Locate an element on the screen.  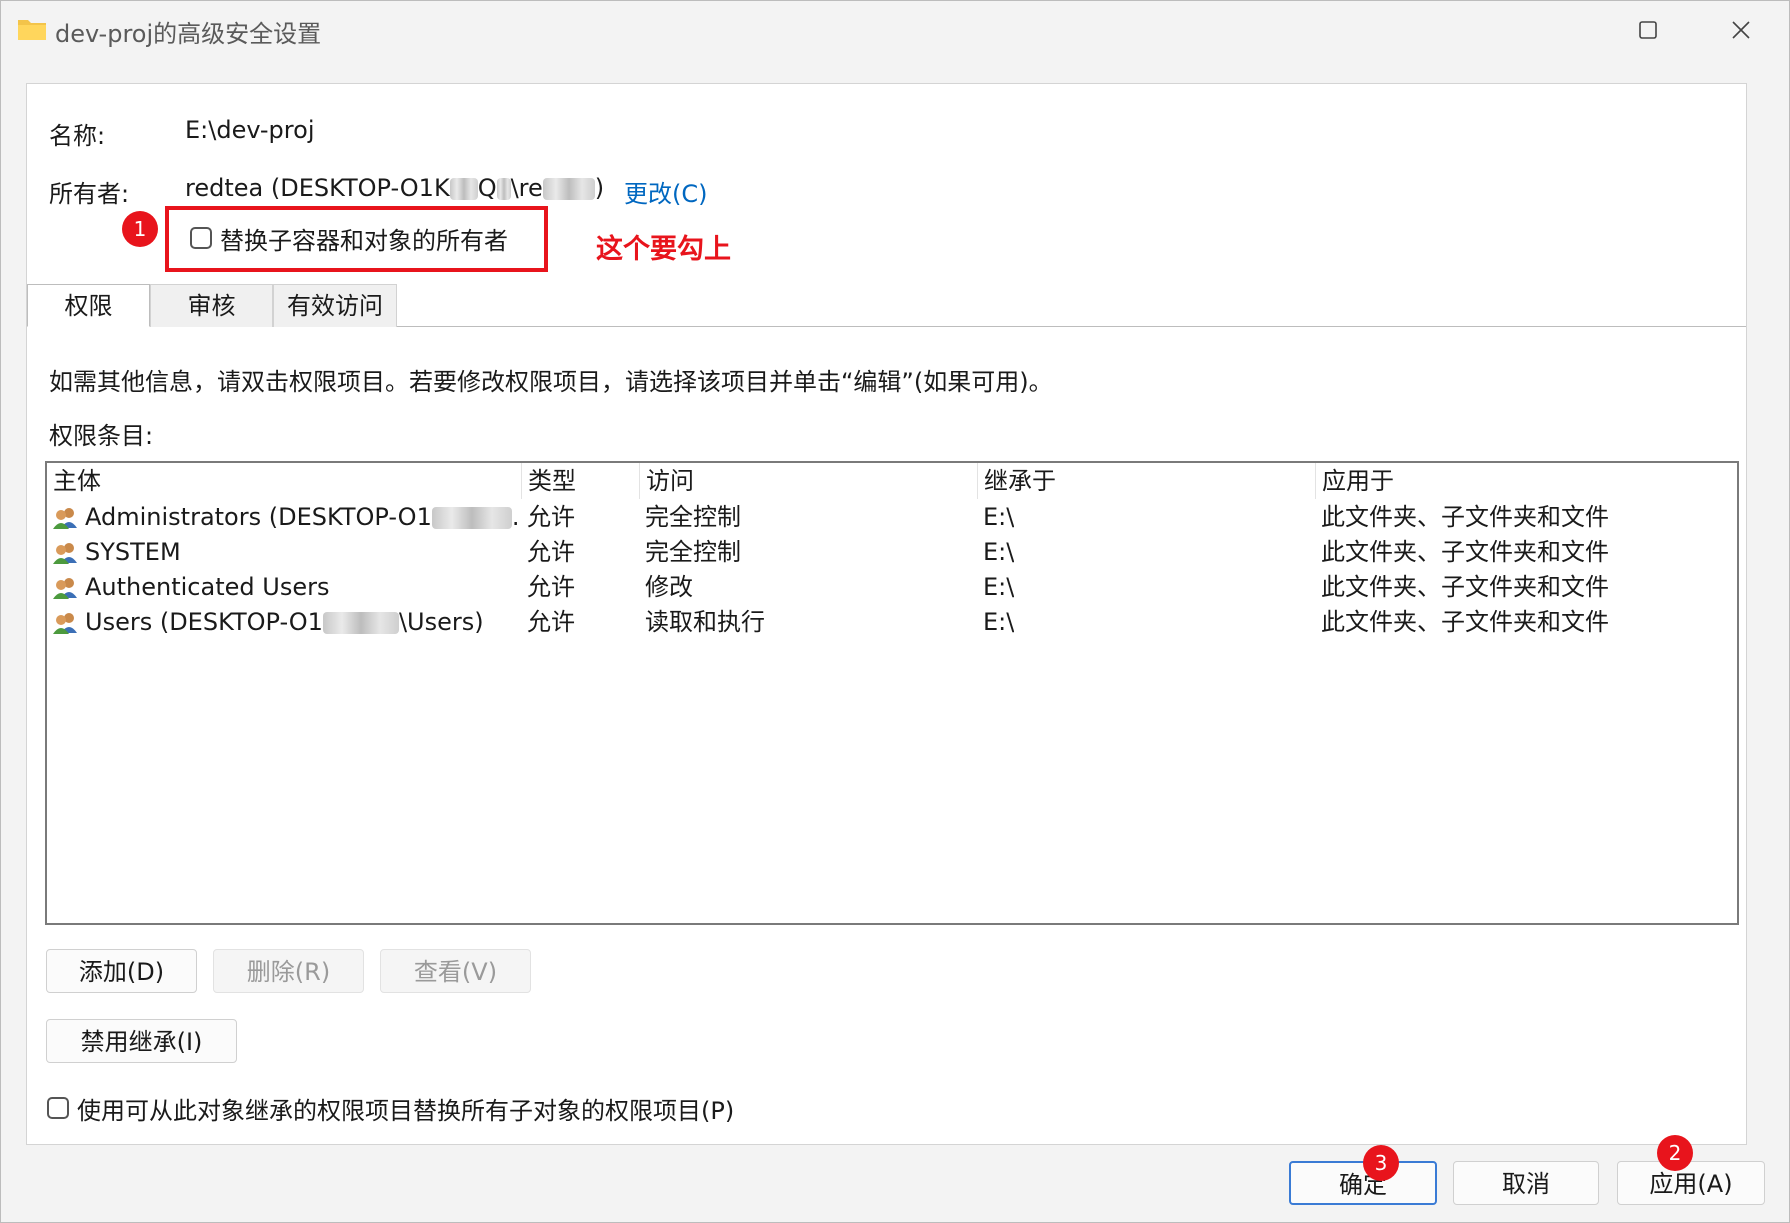
replace-child-permissions-checkbox is located at coordinates (58, 1108).